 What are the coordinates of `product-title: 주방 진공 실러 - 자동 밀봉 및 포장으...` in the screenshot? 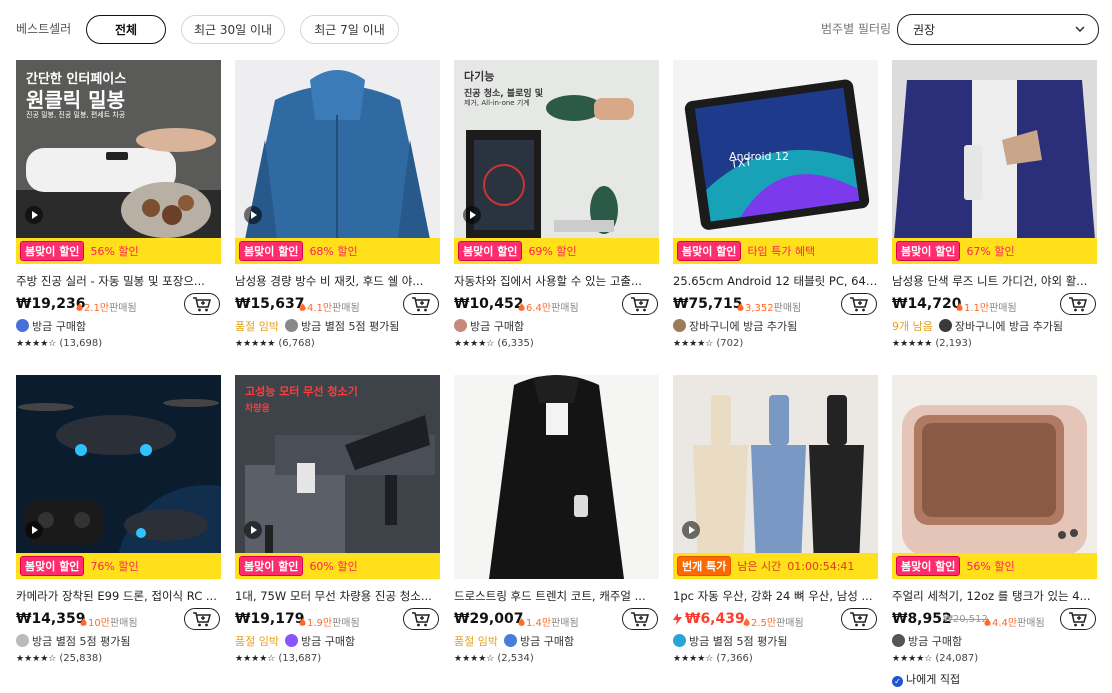 It's located at (118, 281).